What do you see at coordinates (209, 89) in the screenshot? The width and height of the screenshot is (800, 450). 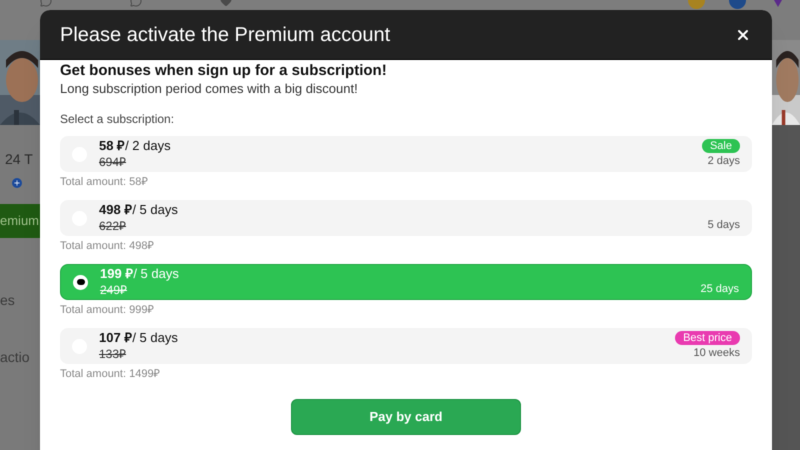 I see `promo-subheading: Long subscription period comes with a big discount!` at bounding box center [209, 89].